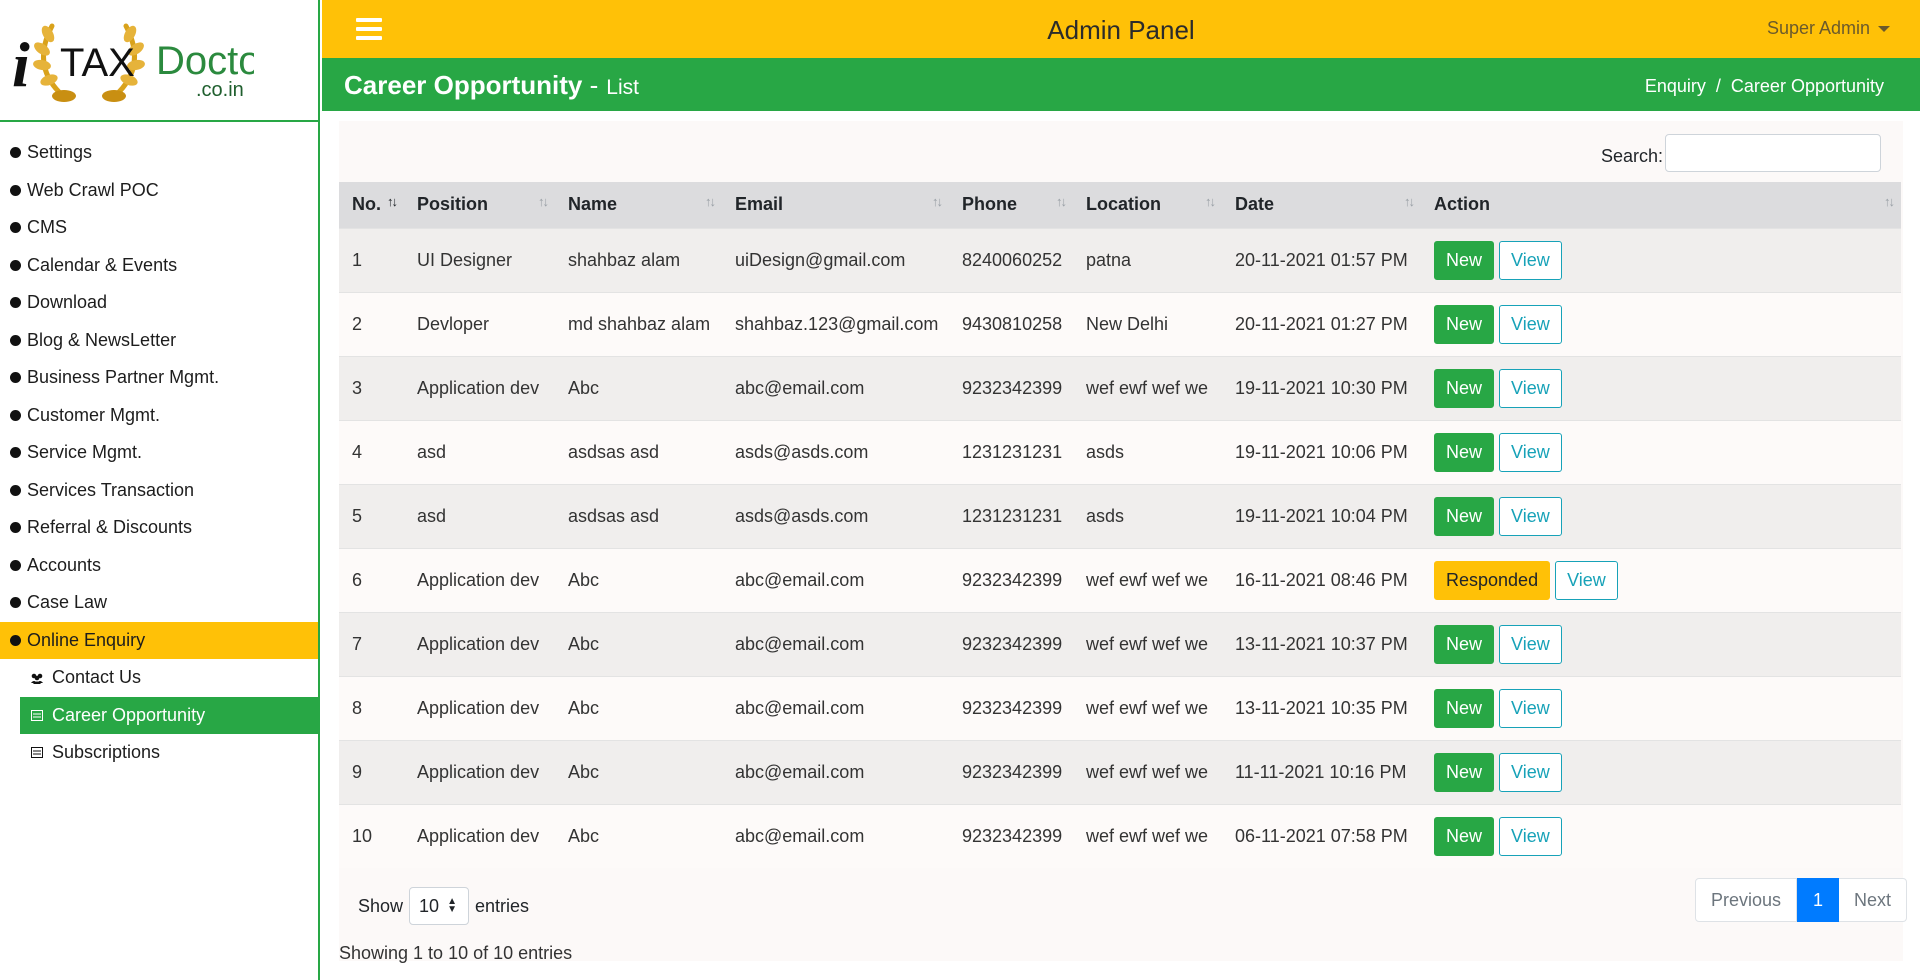 This screenshot has height=980, width=1920. Describe the element at coordinates (1873, 900) in the screenshot. I see `next-button: Next` at that location.